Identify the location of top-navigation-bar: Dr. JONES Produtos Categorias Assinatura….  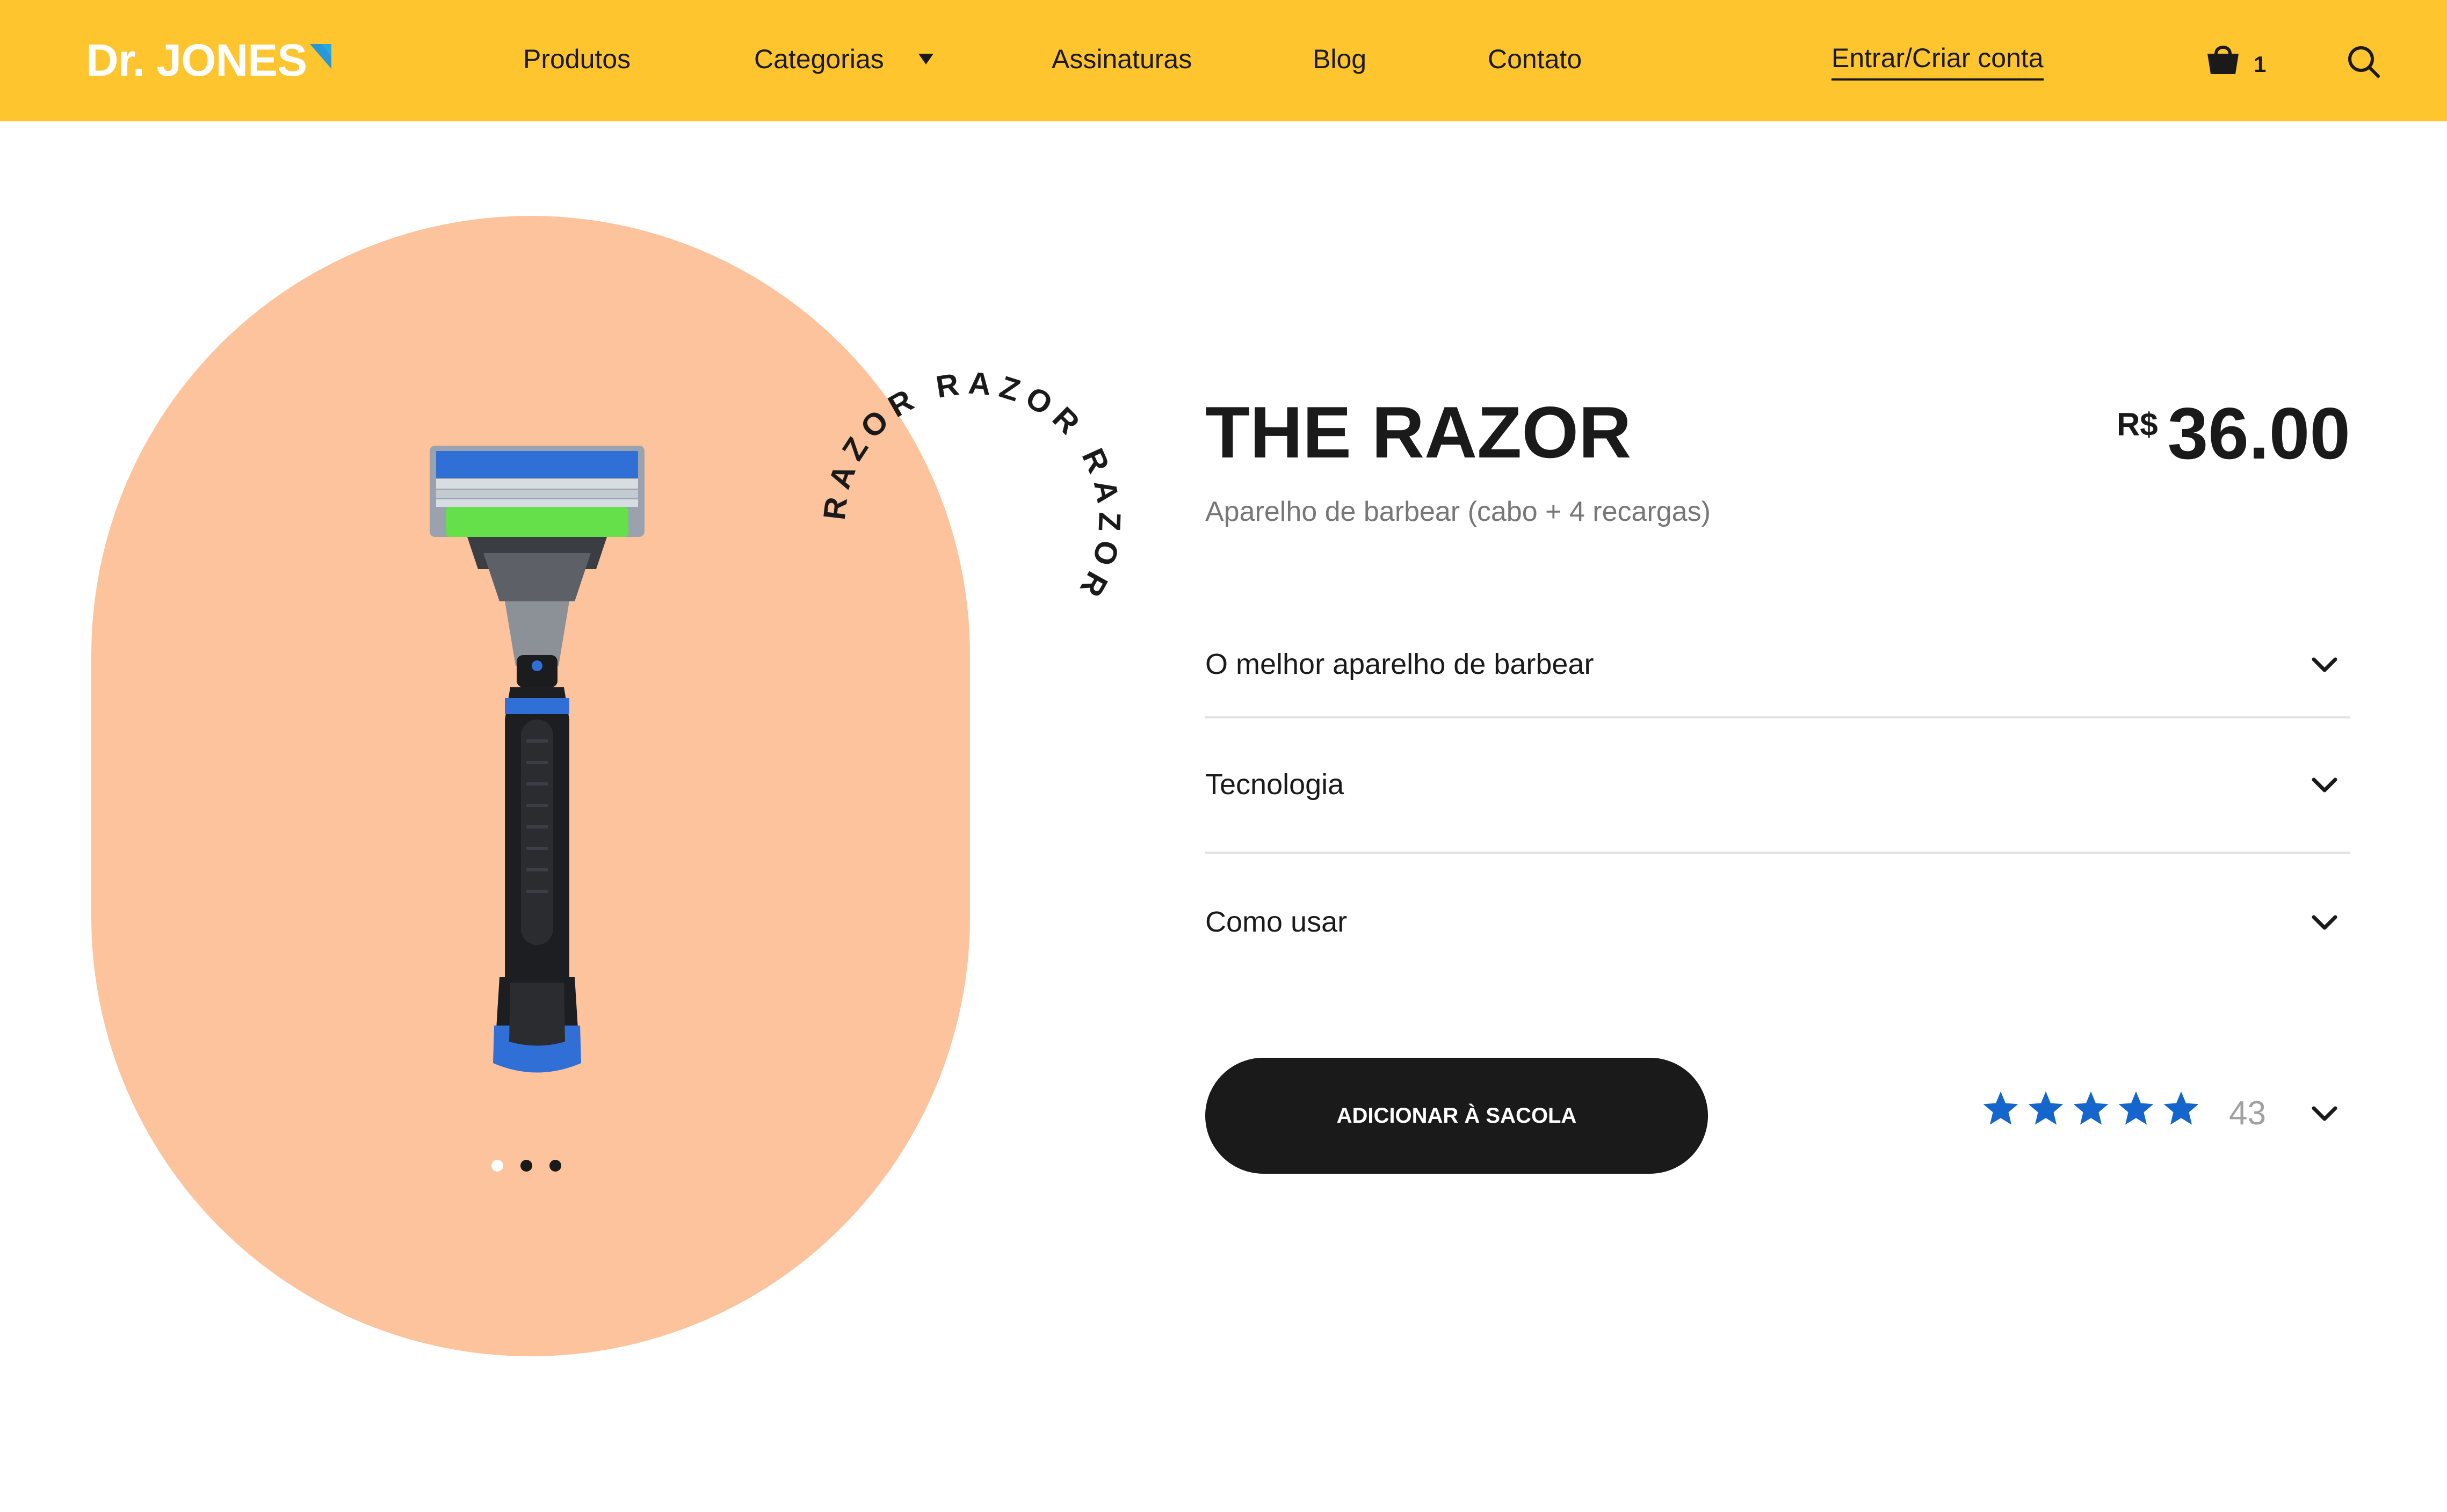
(1223, 60).